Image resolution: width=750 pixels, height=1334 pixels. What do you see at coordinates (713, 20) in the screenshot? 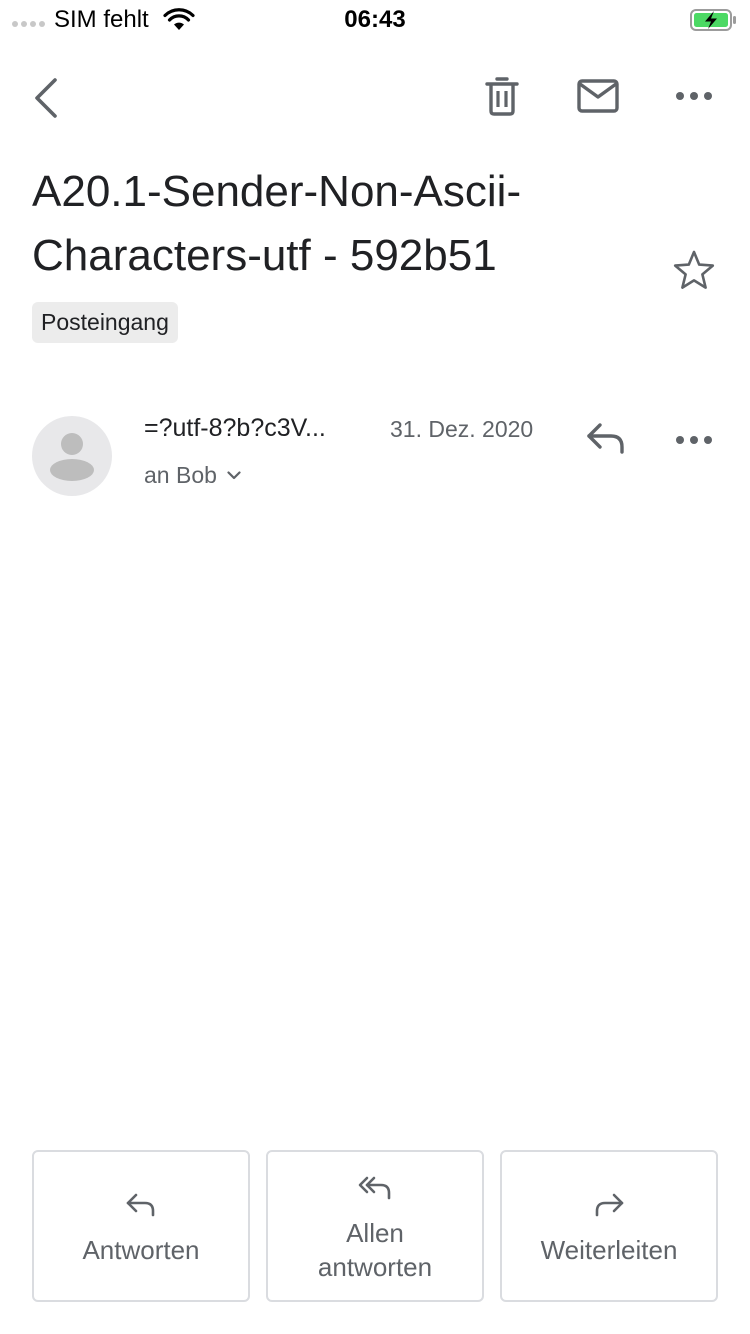
I see `battery-charging-icon` at bounding box center [713, 20].